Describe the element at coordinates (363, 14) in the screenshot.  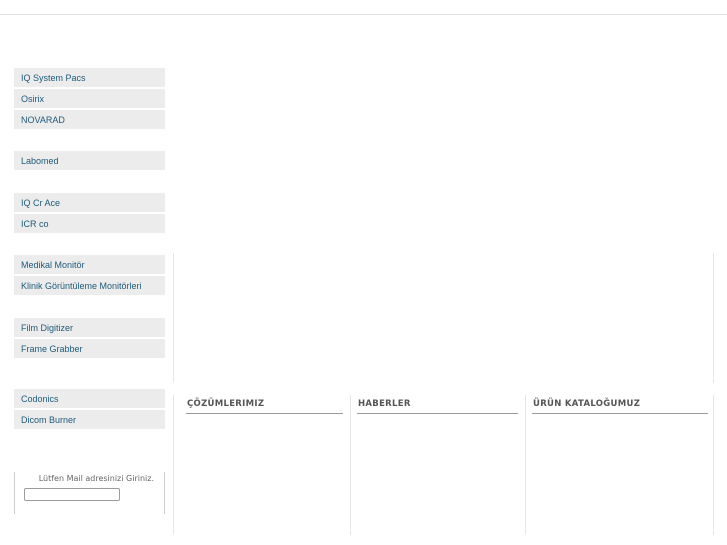
I see `header-divider` at that location.